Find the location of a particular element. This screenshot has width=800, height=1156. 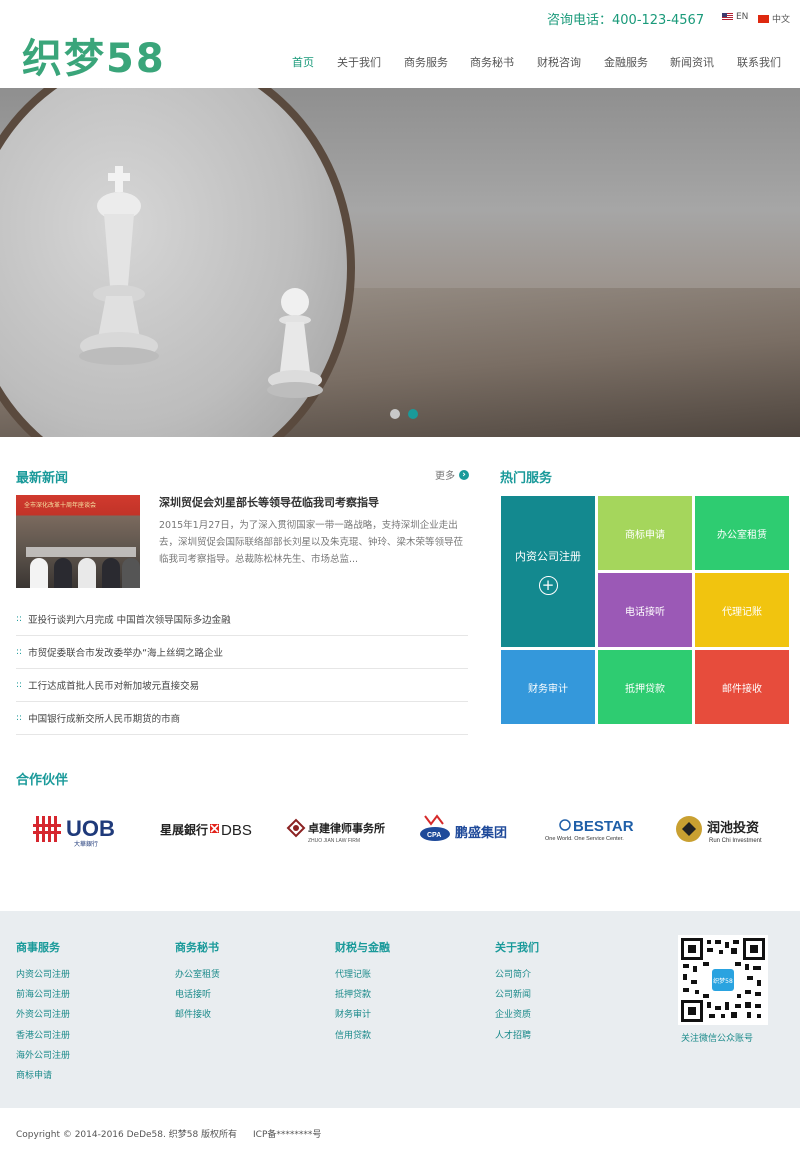

svg-text: One World. One Service Center. is located at coordinates (584, 839).